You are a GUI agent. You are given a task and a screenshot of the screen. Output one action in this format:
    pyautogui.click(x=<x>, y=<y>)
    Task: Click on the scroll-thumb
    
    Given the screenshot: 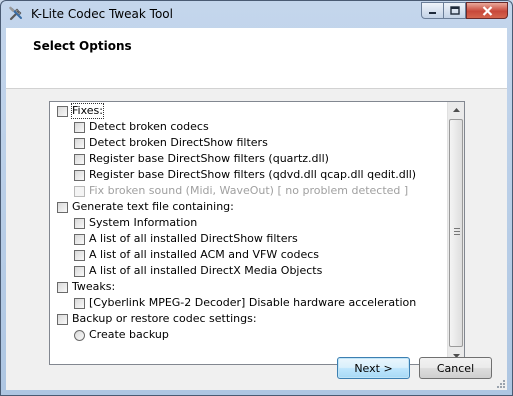 What is the action you would take?
    pyautogui.click(x=456, y=233)
    